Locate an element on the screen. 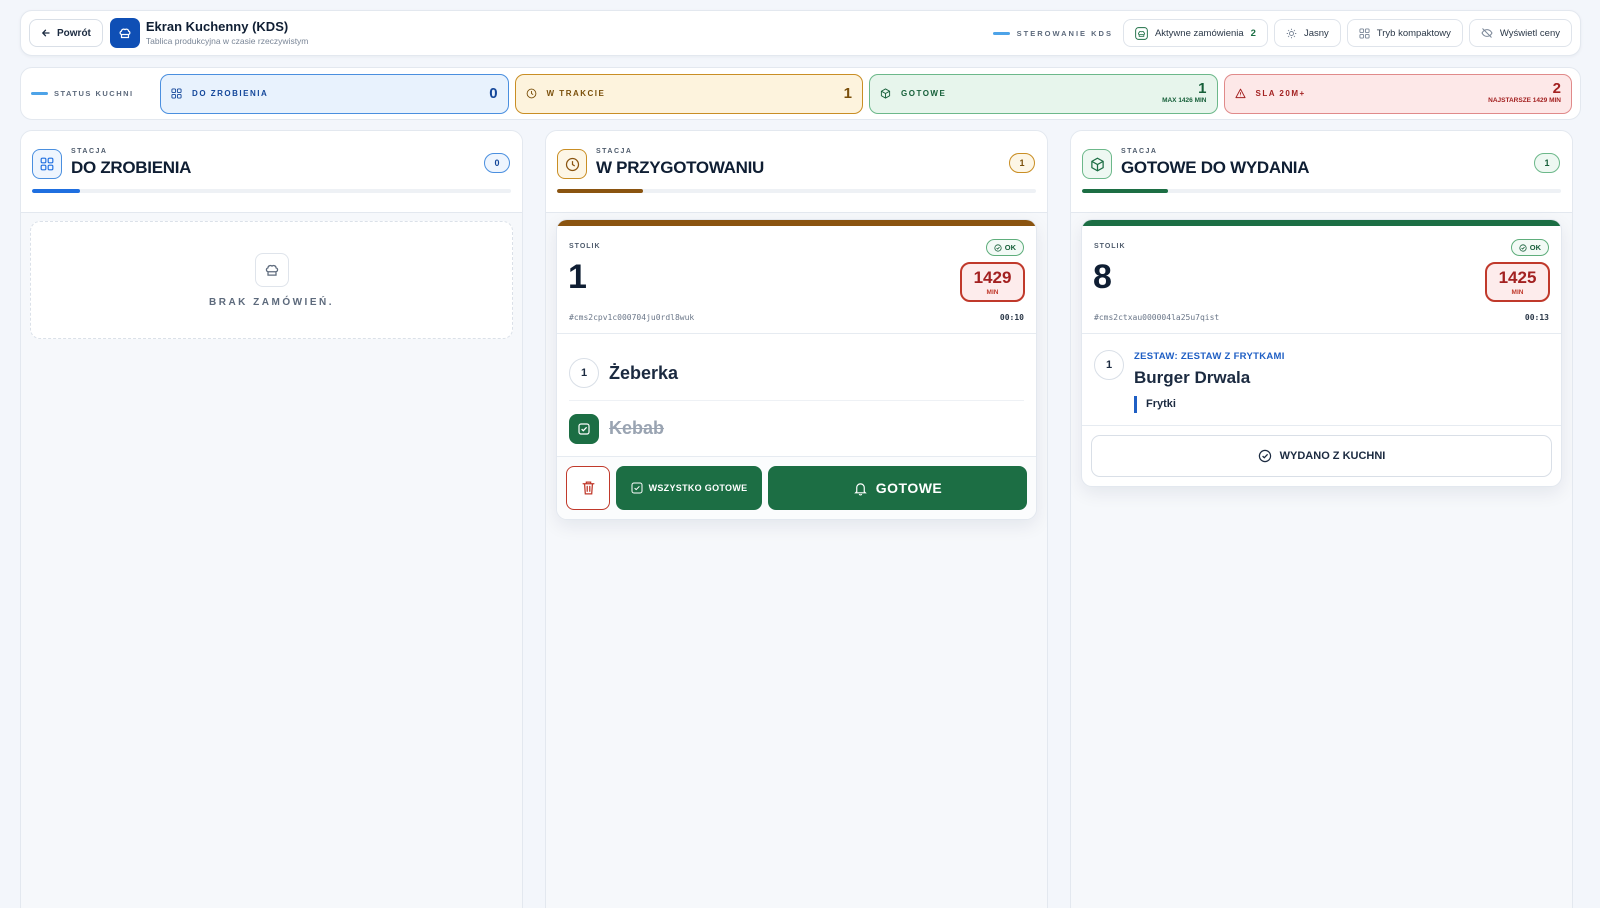  ready-button: GOTOWE is located at coordinates (897, 488).